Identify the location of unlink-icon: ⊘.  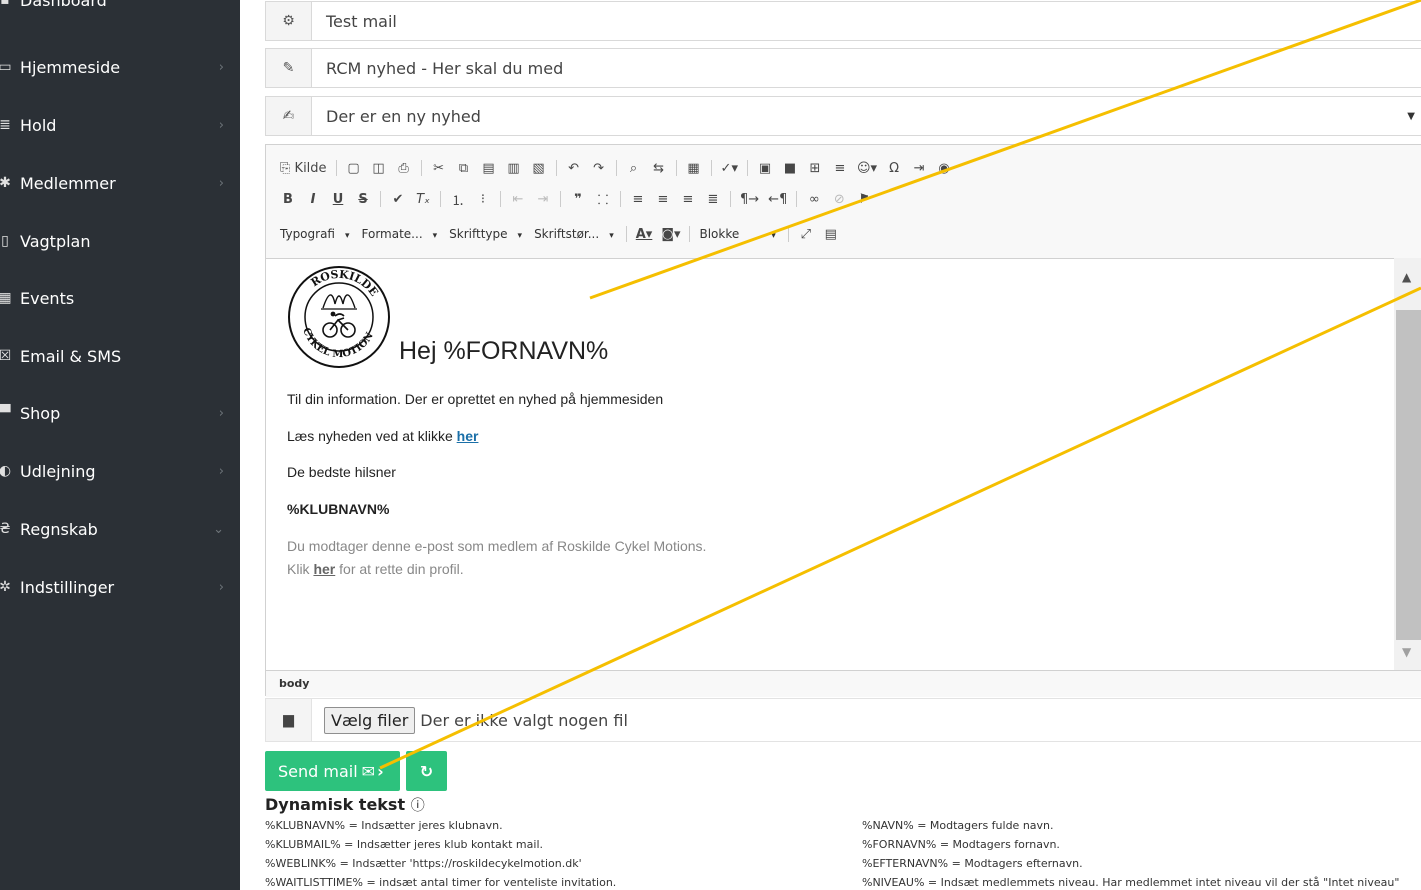
(839, 199).